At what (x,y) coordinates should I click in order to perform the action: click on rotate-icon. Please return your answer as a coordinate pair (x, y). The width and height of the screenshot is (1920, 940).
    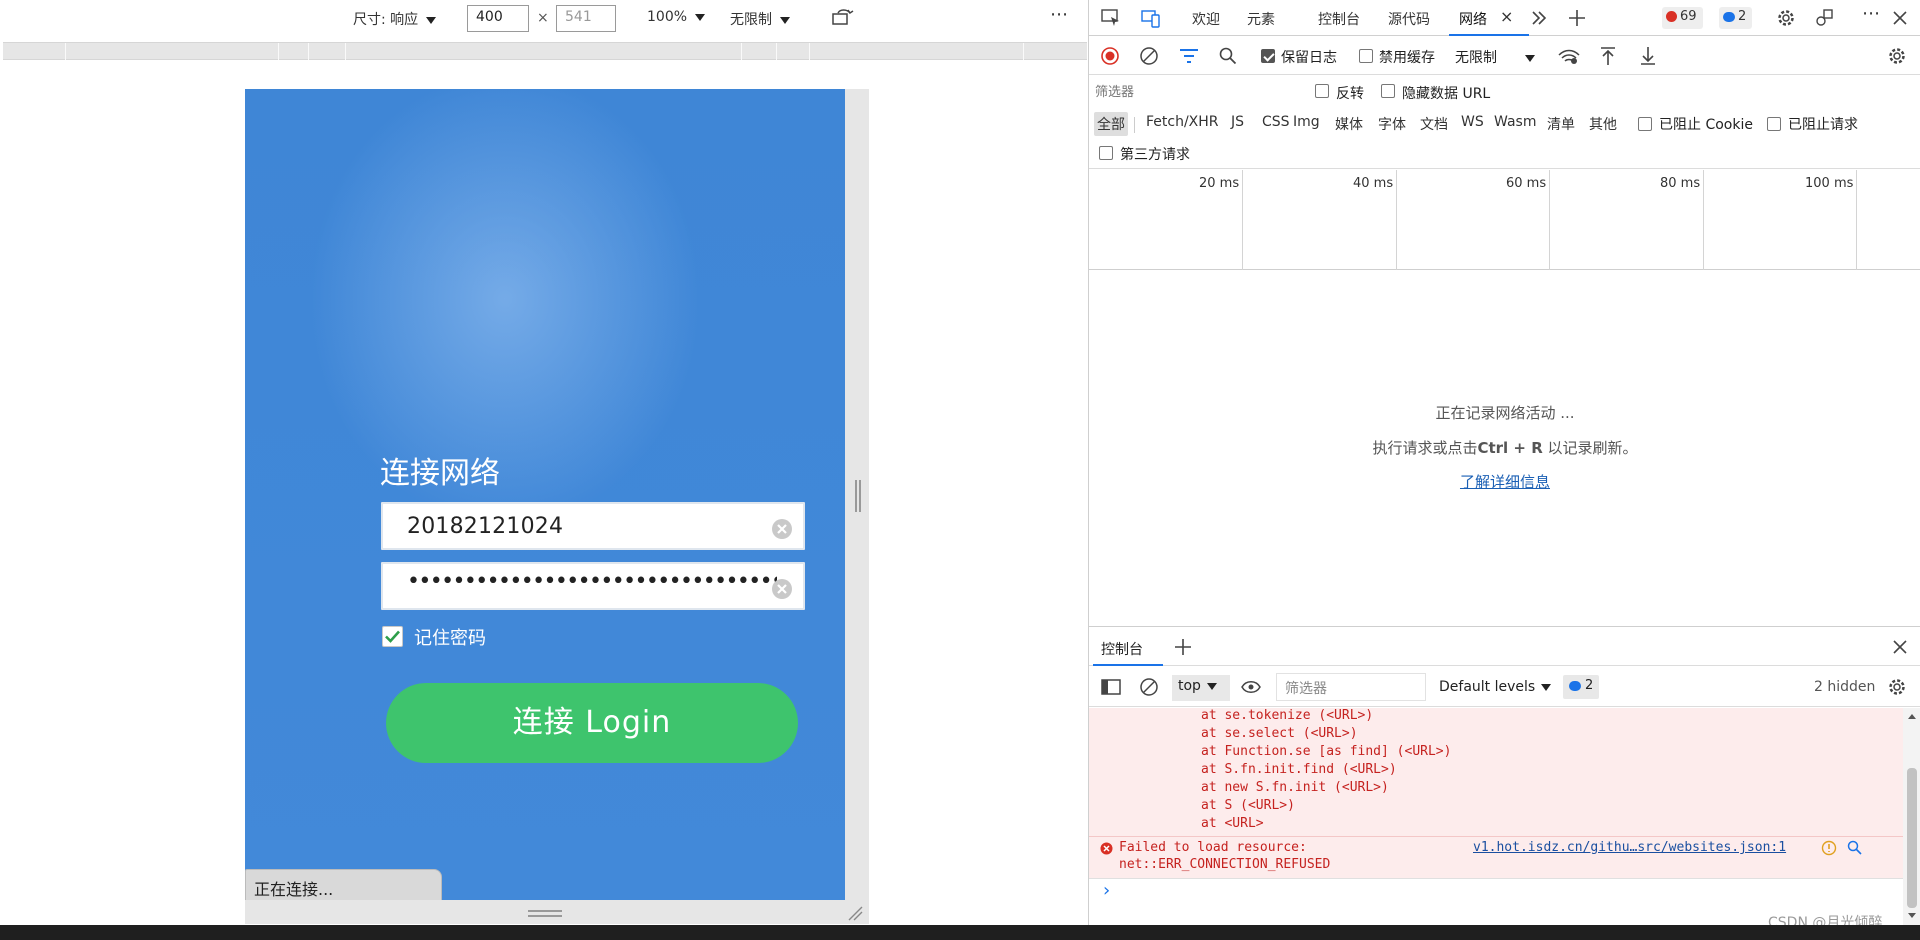
    Looking at the image, I should click on (842, 18).